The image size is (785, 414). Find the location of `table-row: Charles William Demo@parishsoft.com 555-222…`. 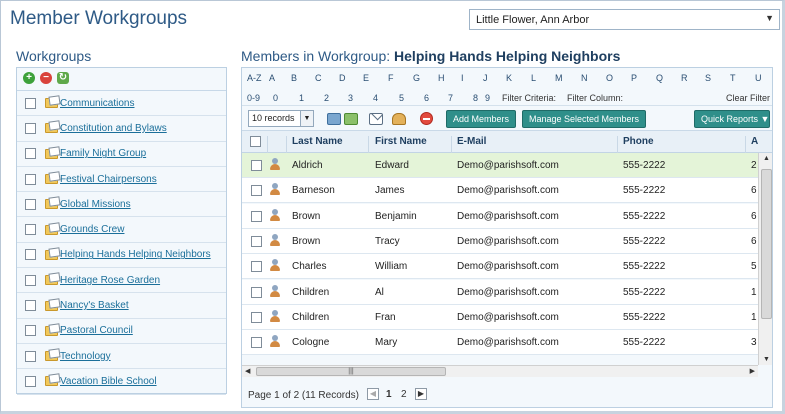

table-row: Charles William Demo@parishsoft.com 555-222… is located at coordinates (500, 267).